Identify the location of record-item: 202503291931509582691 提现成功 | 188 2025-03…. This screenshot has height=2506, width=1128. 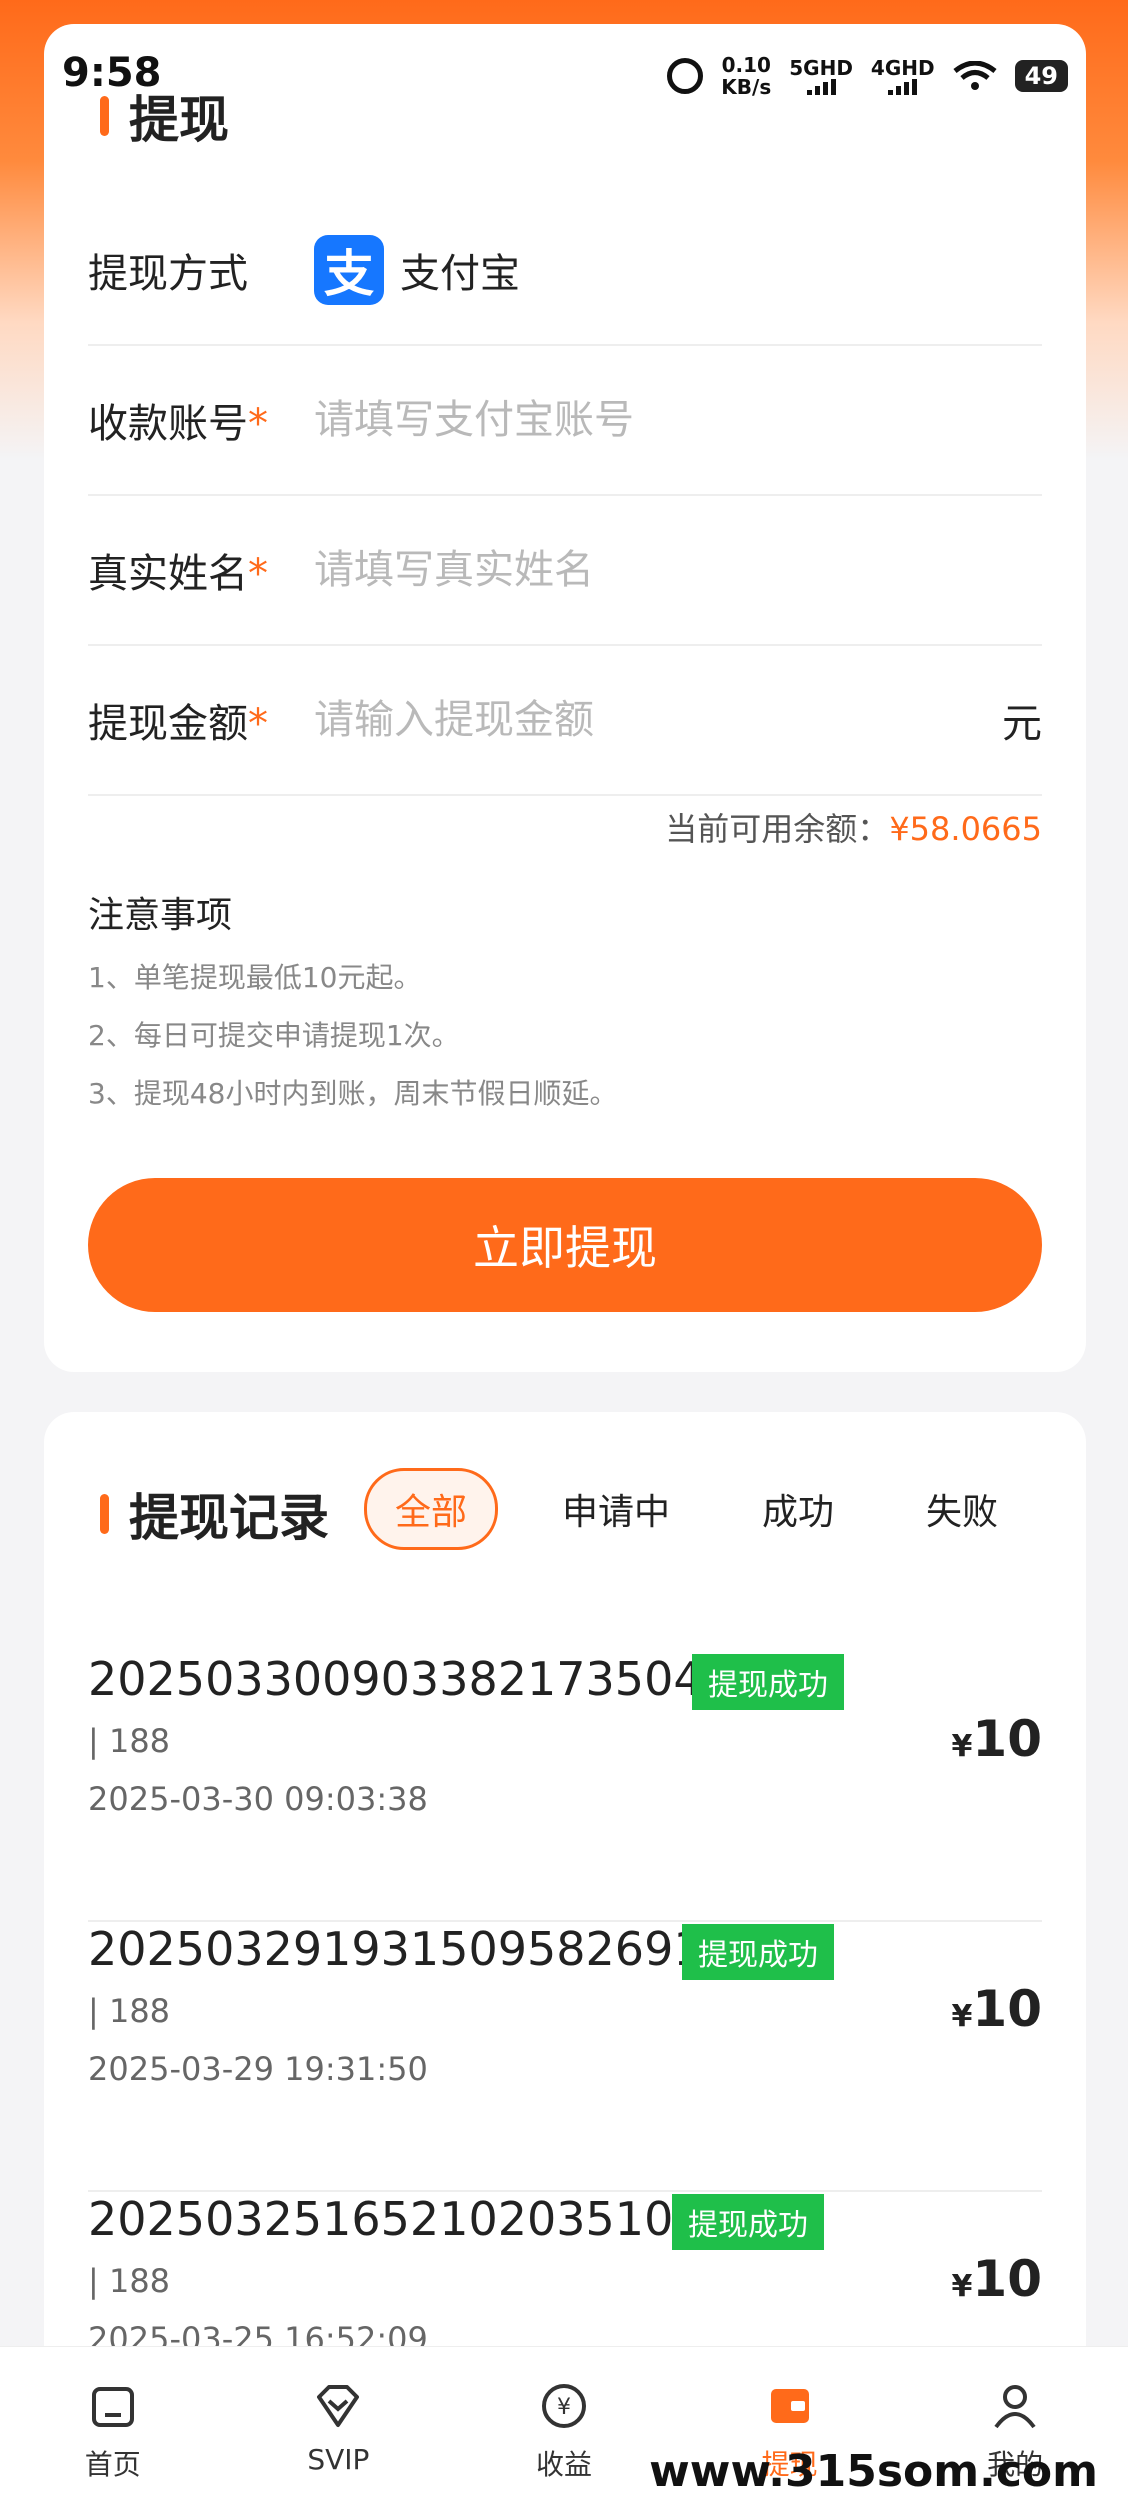
(565, 2057).